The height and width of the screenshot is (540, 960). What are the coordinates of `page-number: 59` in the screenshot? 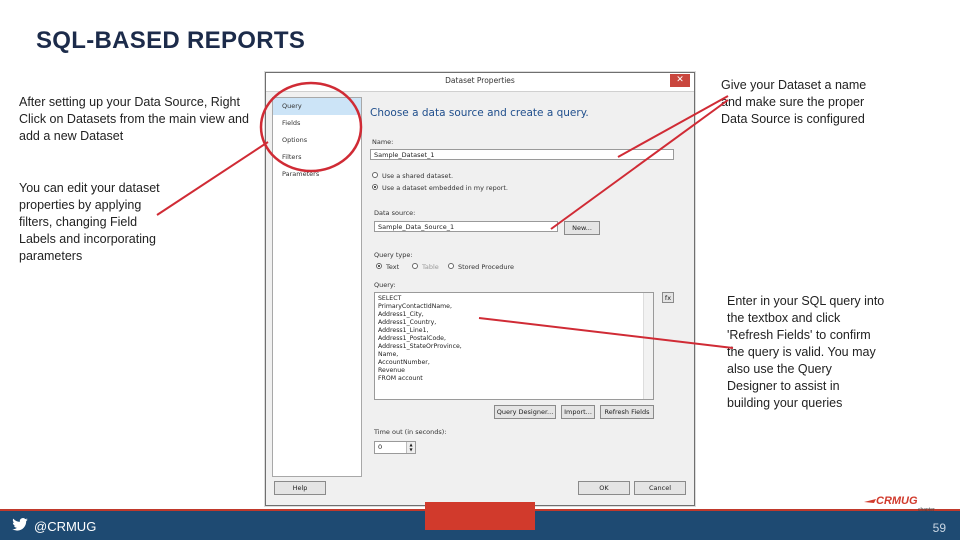 It's located at (939, 528).